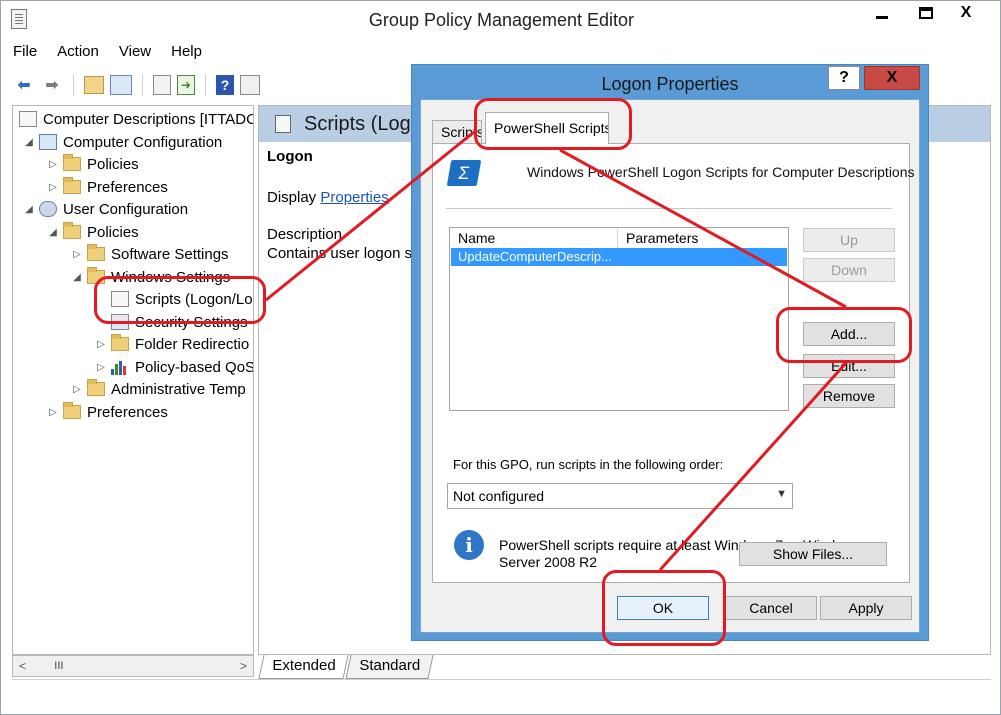 Image resolution: width=1001 pixels, height=715 pixels. What do you see at coordinates (882, 17) in the screenshot?
I see `minimize-icon` at bounding box center [882, 17].